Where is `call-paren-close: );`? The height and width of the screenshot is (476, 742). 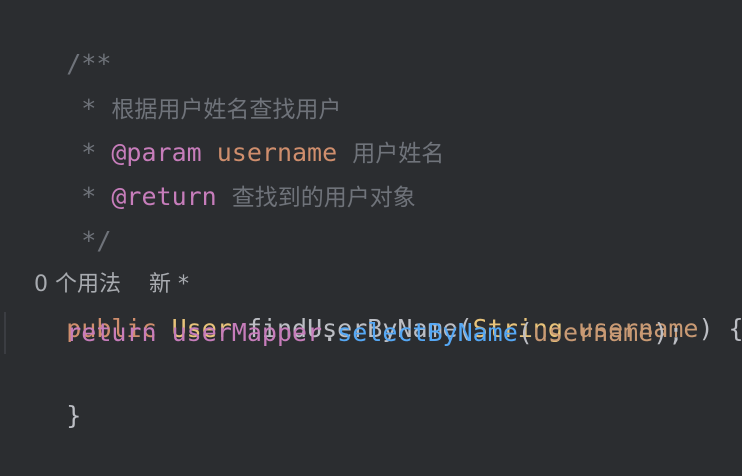
call-paren-close: ); is located at coordinates (668, 332).